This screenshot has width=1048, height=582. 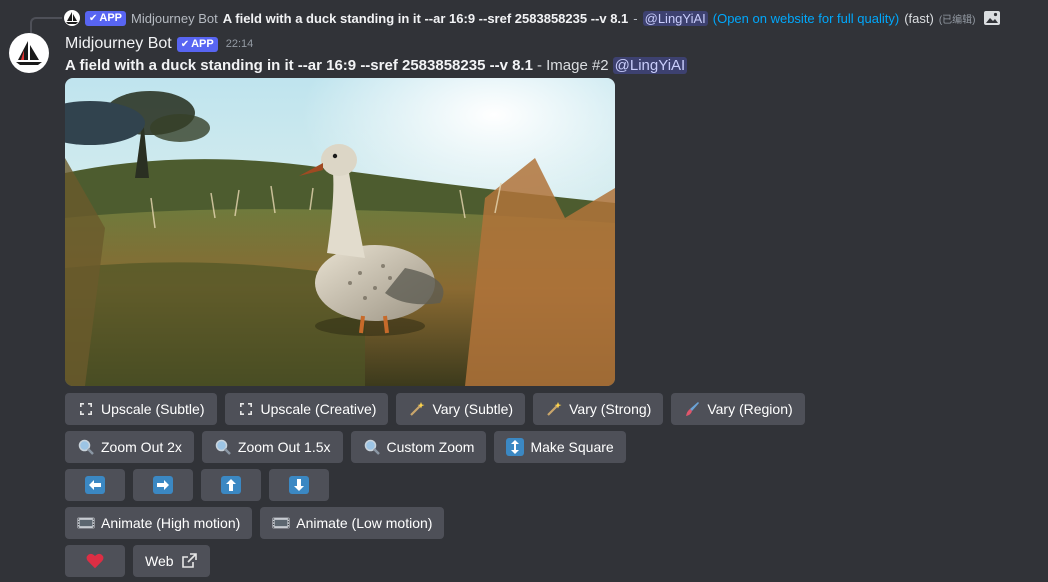 What do you see at coordinates (430, 447) in the screenshot?
I see `button-label: Custom Zoom` at bounding box center [430, 447].